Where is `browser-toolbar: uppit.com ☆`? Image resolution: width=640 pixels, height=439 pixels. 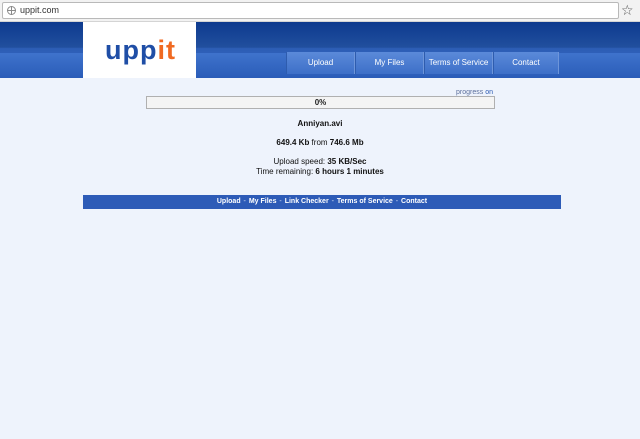
browser-toolbar: uppit.com ☆ is located at coordinates (320, 11).